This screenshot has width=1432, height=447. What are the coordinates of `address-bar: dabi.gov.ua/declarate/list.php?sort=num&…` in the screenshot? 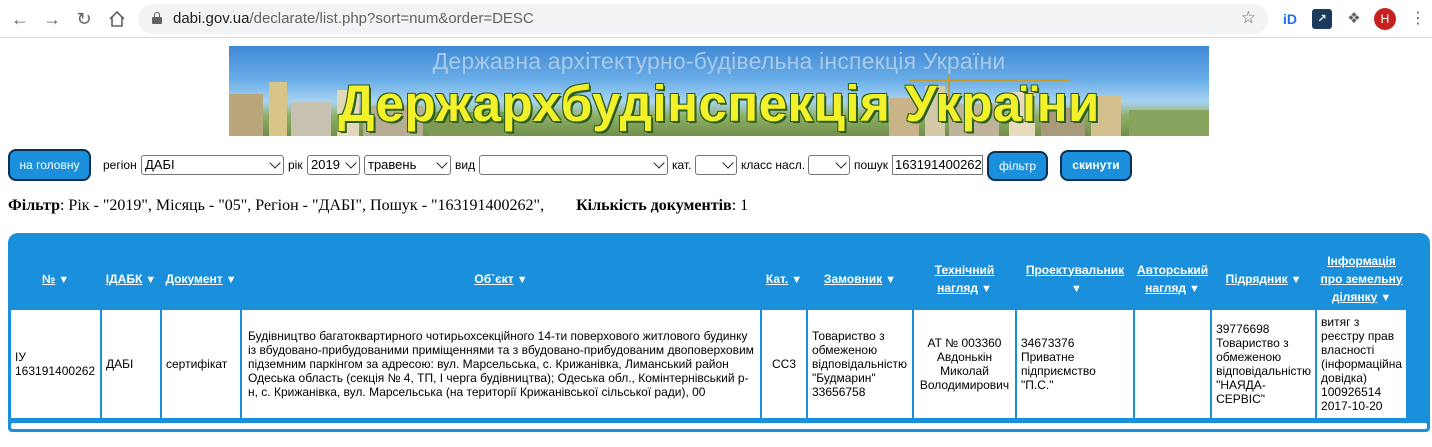 It's located at (703, 19).